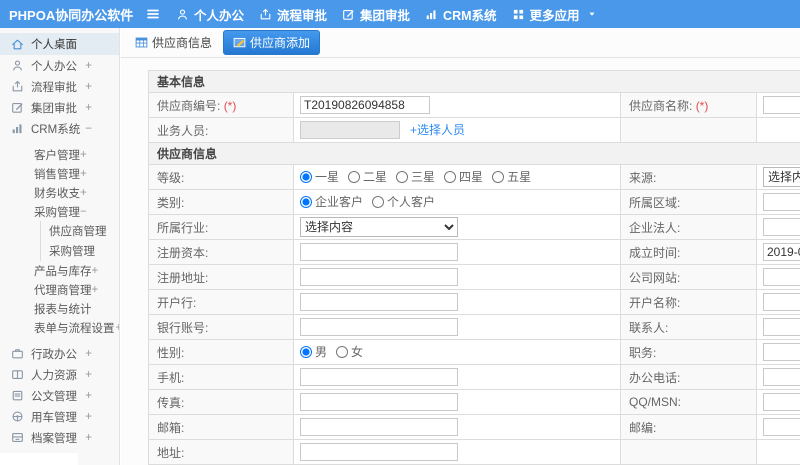 This screenshot has height=465, width=800. I want to click on fax-input, so click(379, 402).